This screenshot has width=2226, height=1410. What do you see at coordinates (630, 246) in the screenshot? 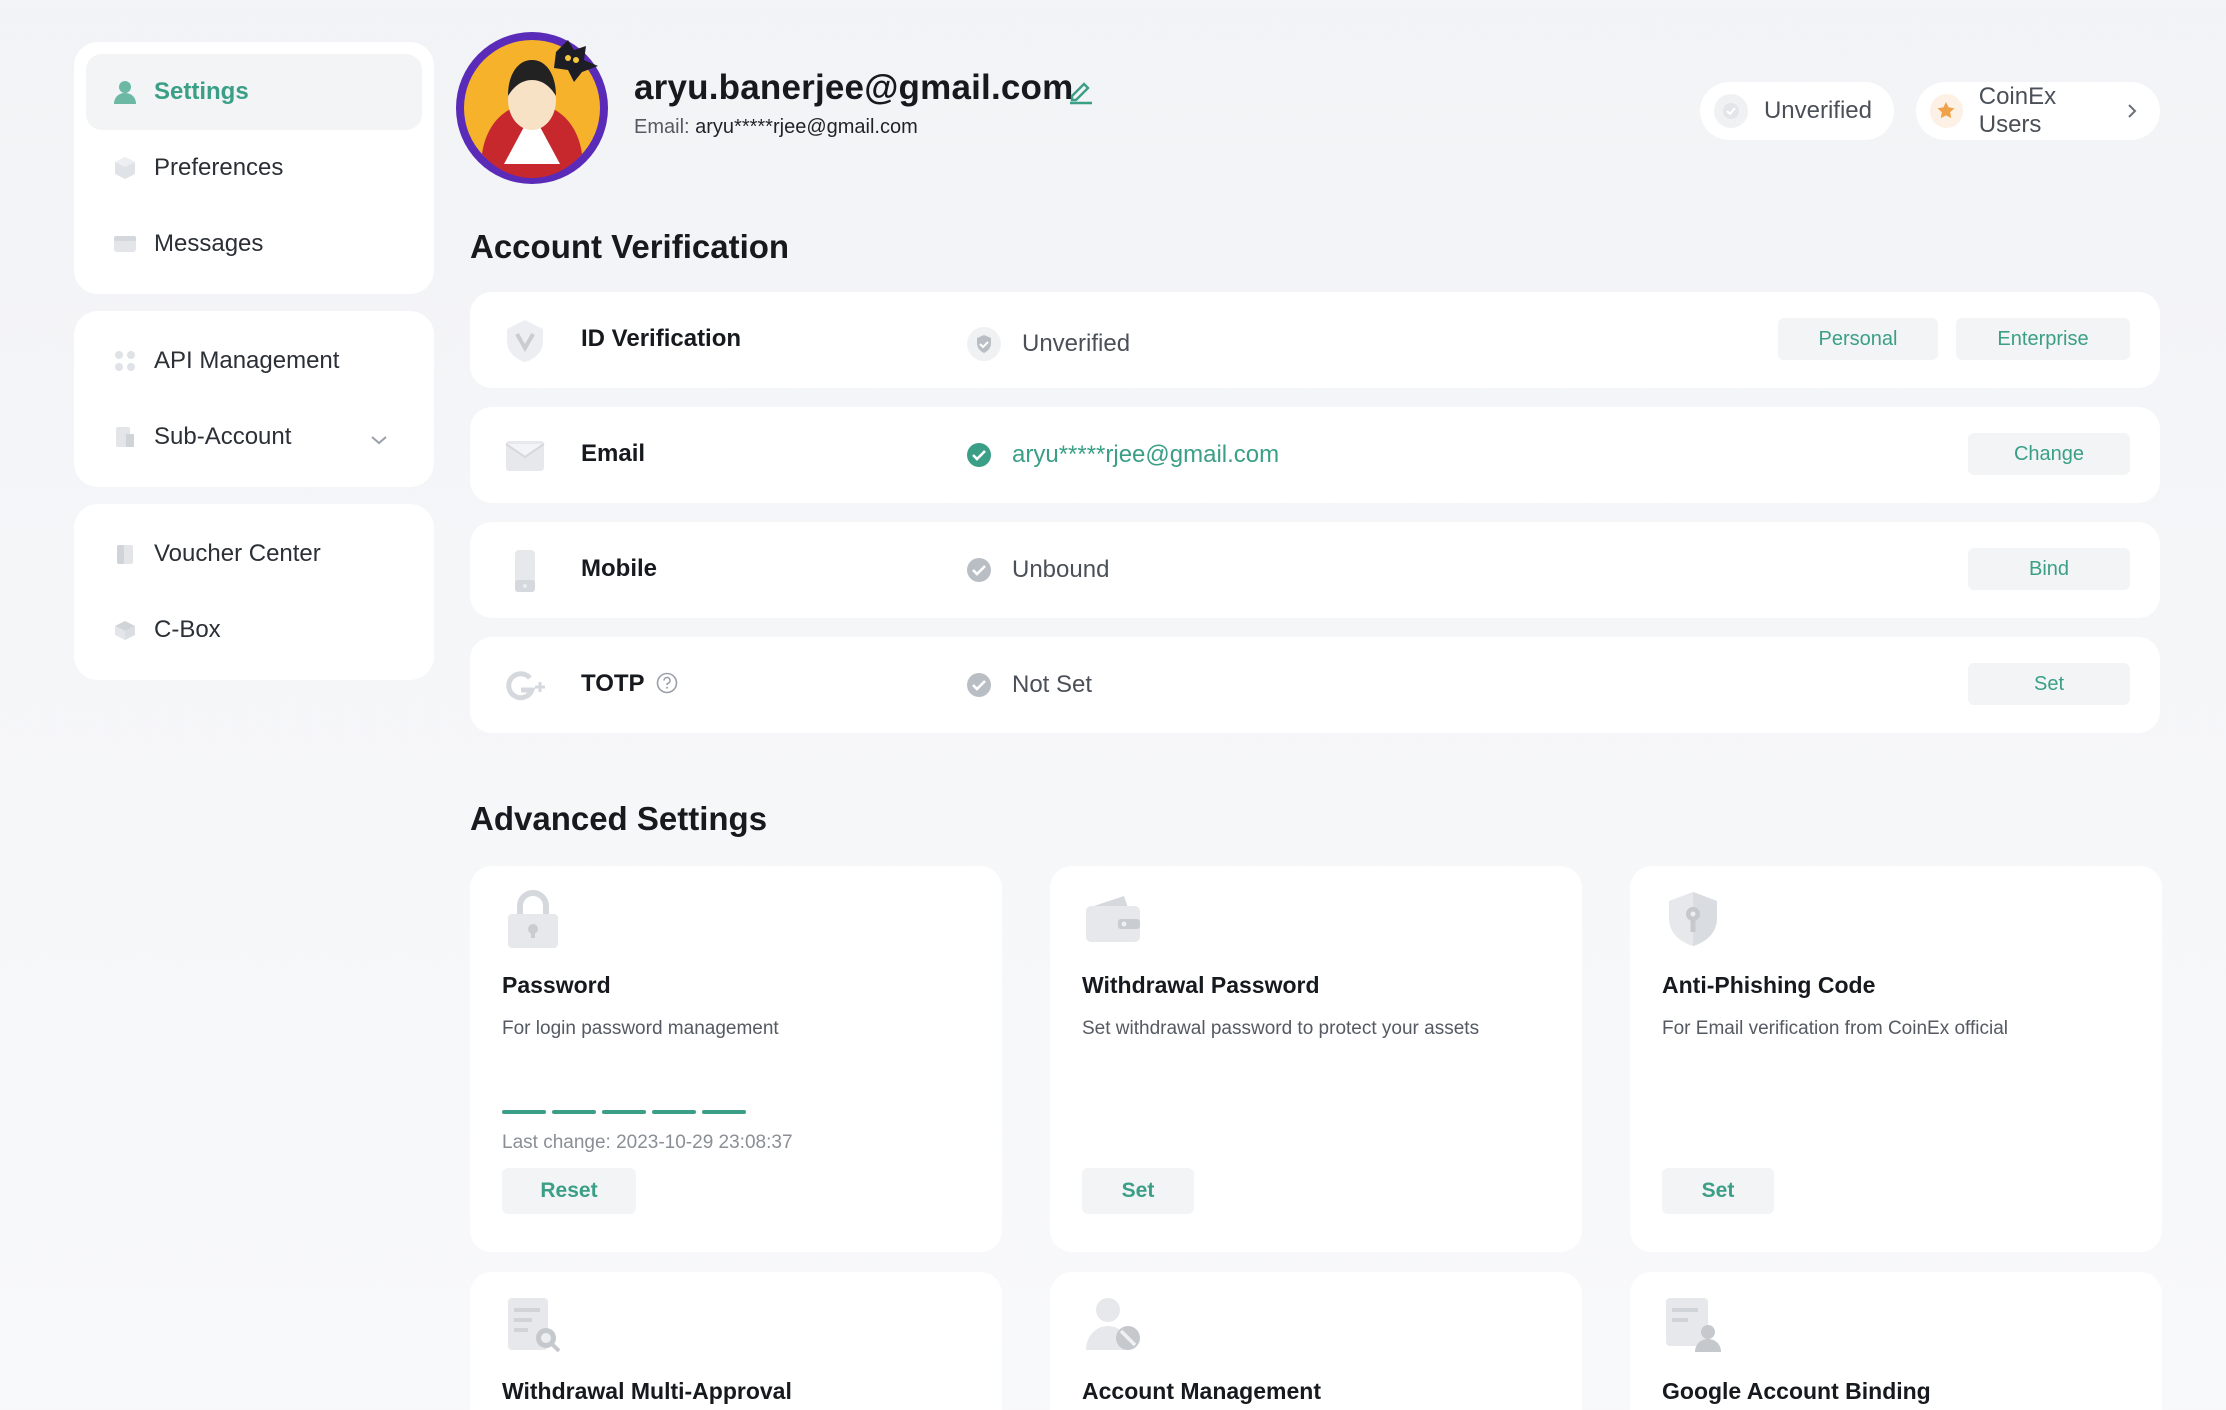
I see `account-verification-title: Account Verification` at bounding box center [630, 246].